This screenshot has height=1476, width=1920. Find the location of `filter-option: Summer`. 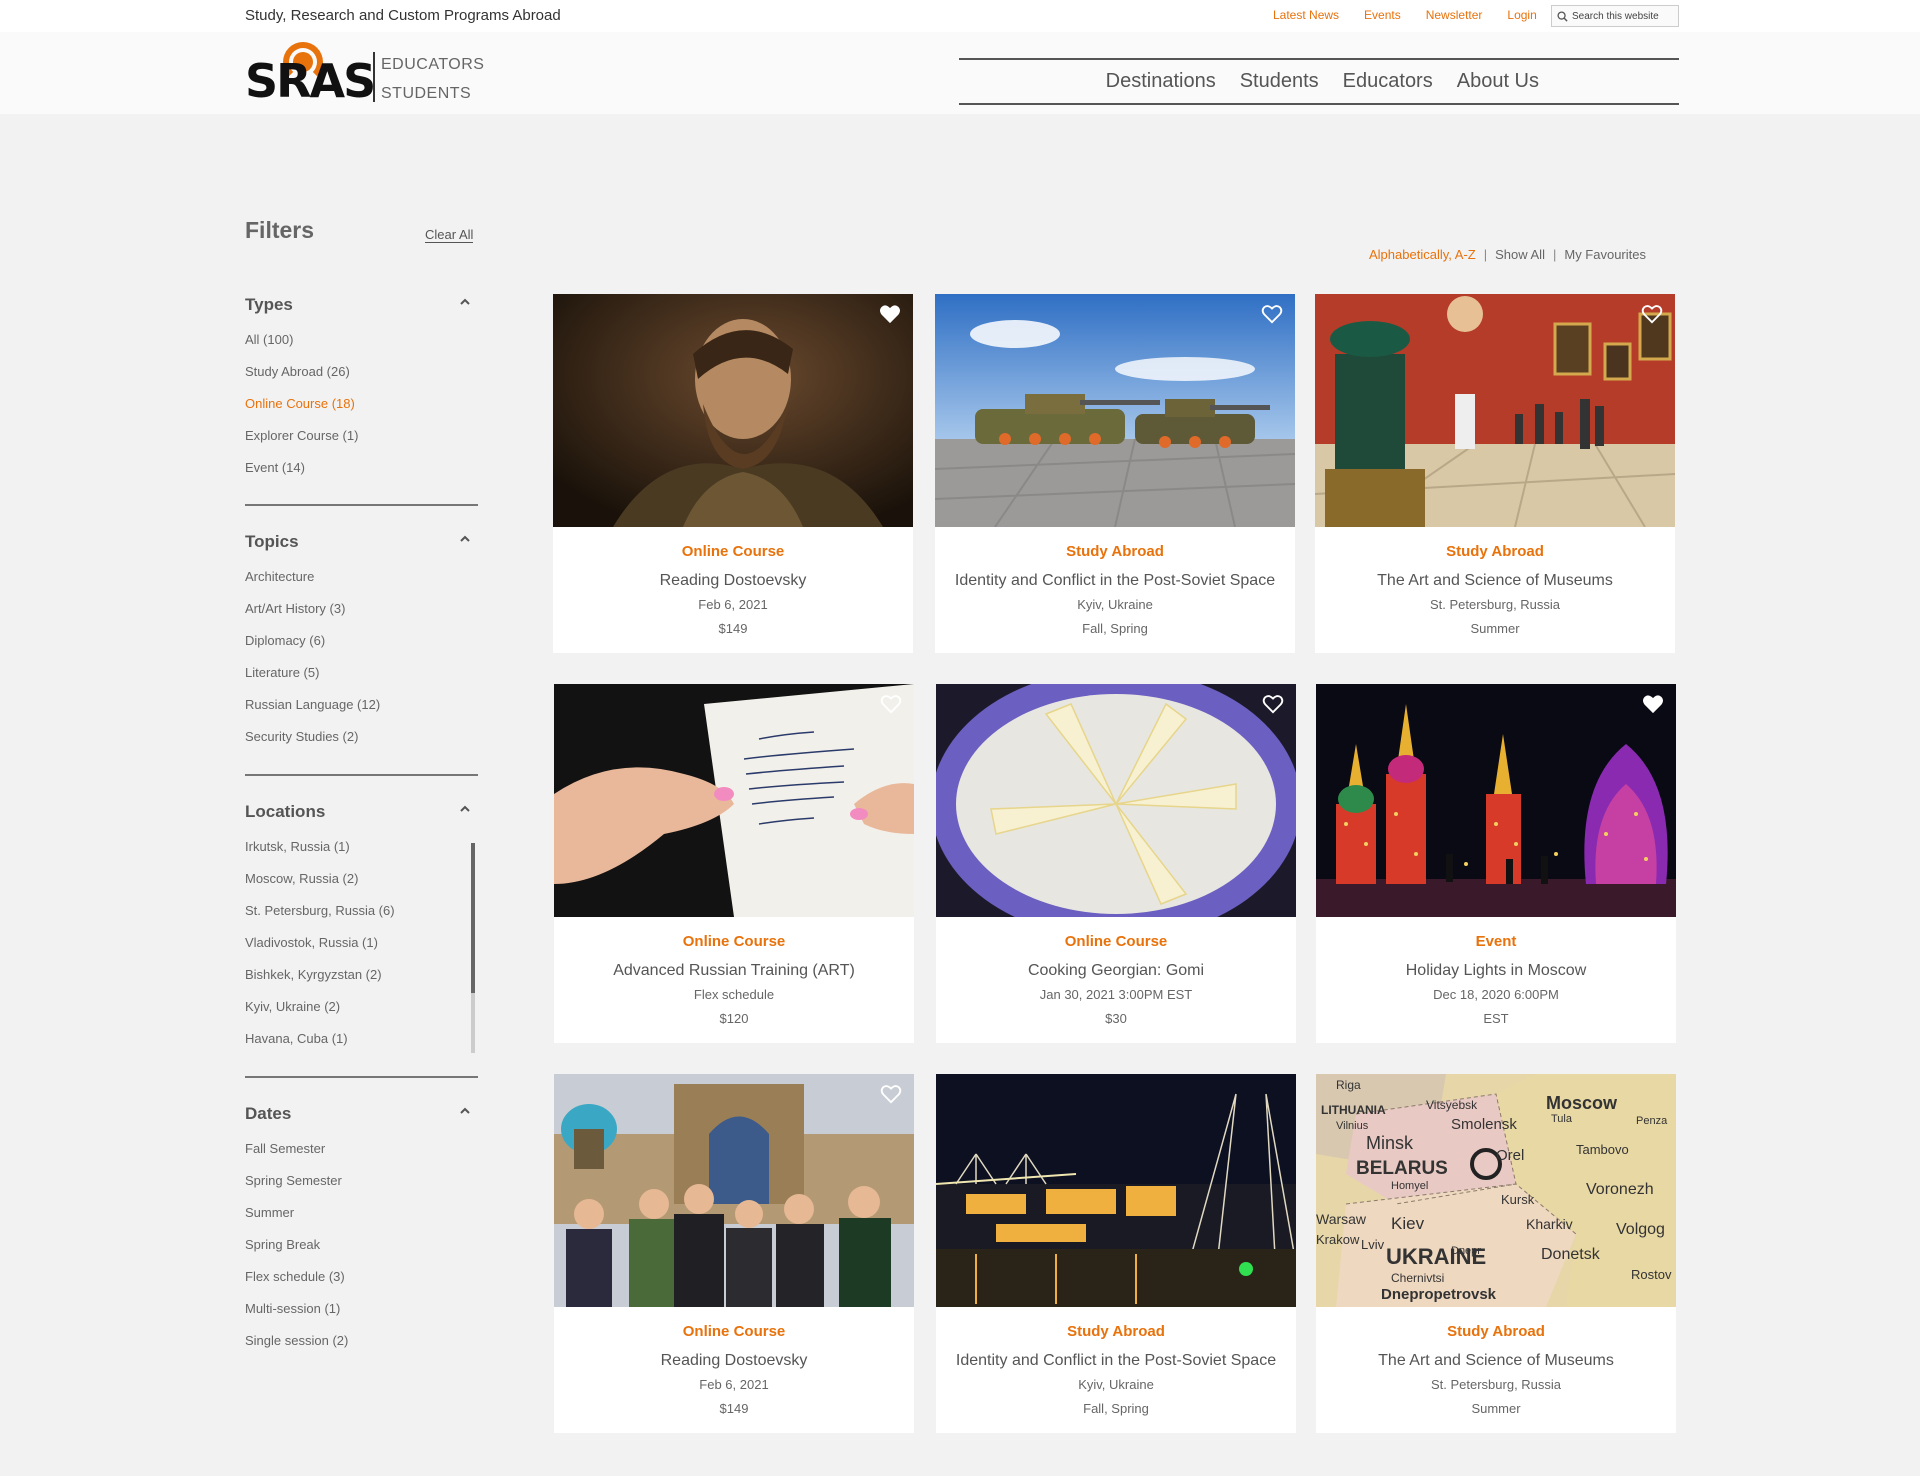

filter-option: Summer is located at coordinates (361, 1220).